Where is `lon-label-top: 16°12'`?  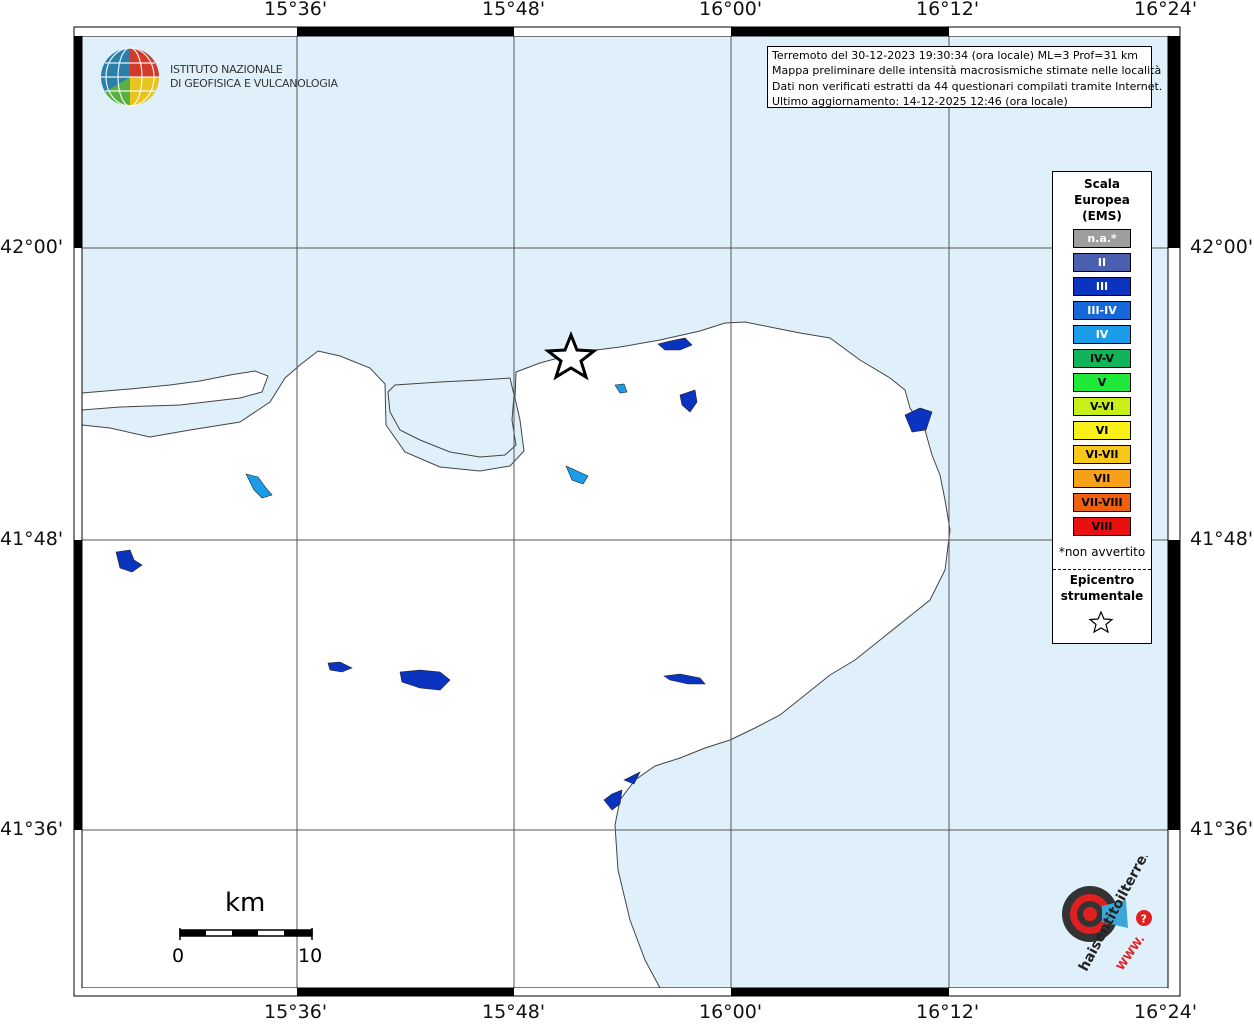
lon-label-top: 16°12' is located at coordinates (948, 10).